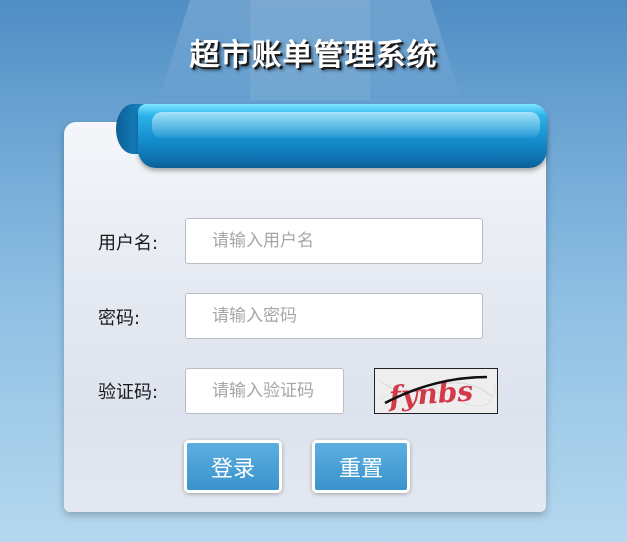 The image size is (627, 542). I want to click on page-title: 超市账单管理系统, so click(313, 55).